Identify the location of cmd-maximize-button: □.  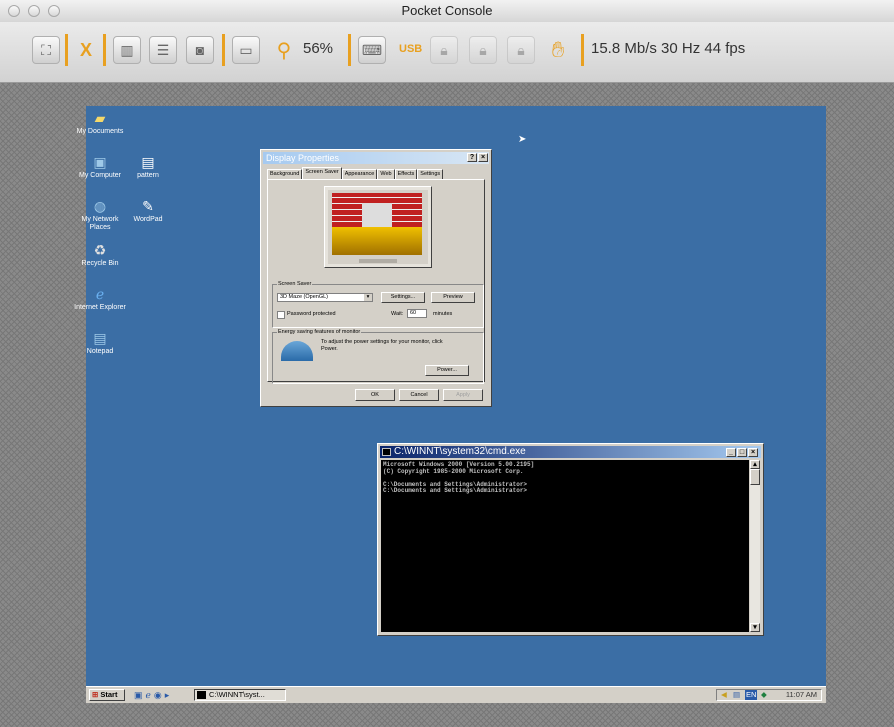
(742, 452).